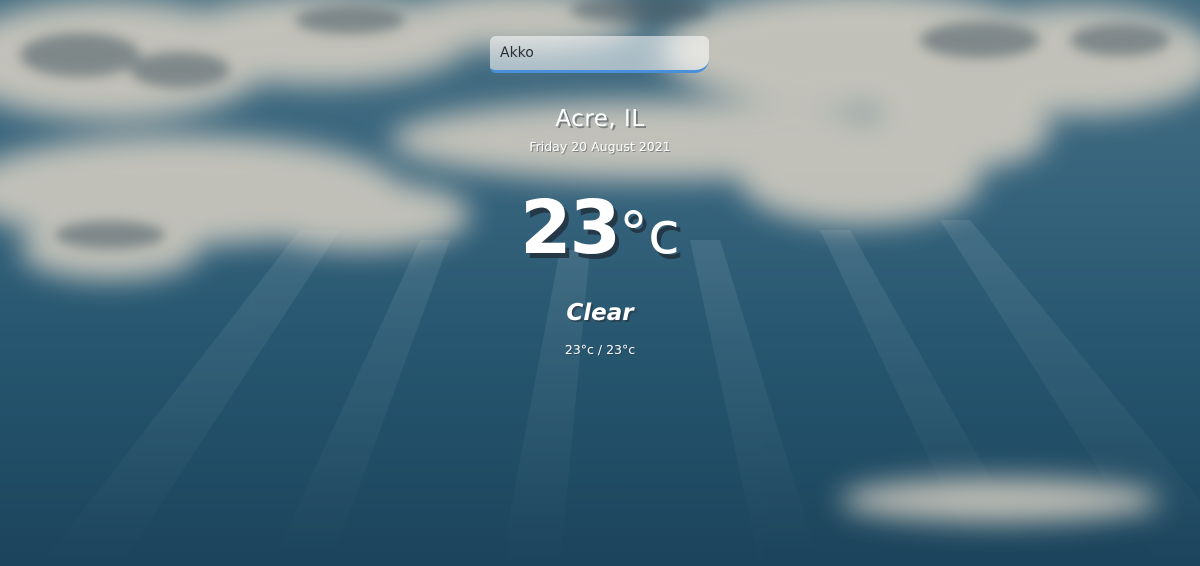 The width and height of the screenshot is (1200, 566). I want to click on temperature-unit: °c, so click(649, 233).